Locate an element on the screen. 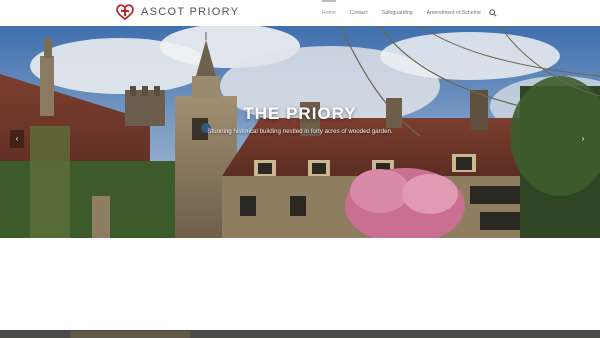 This screenshot has height=338, width=600. next-section-image is located at coordinates (130, 334).